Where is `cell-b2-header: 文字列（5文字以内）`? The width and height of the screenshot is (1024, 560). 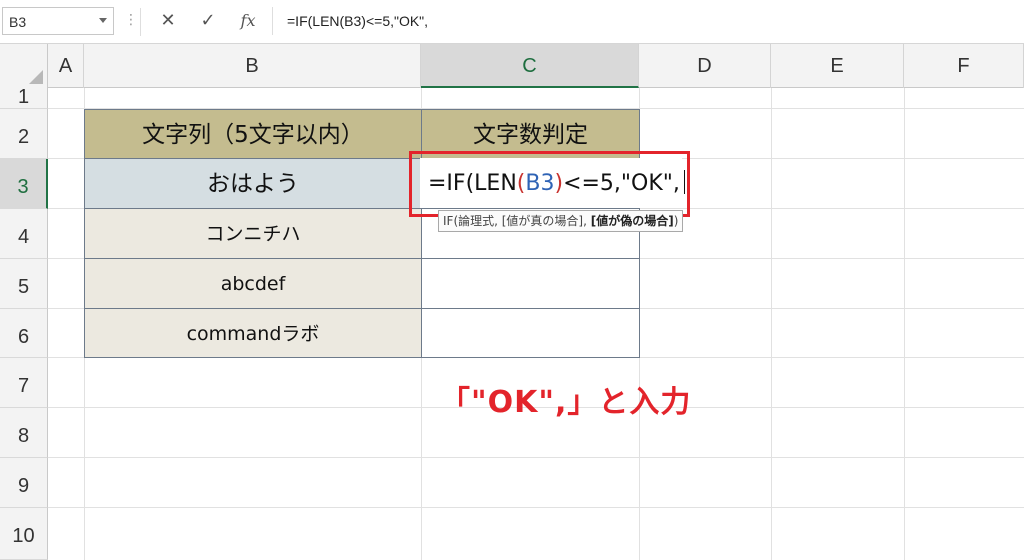 cell-b2-header: 文字列（5文字以内） is located at coordinates (253, 134).